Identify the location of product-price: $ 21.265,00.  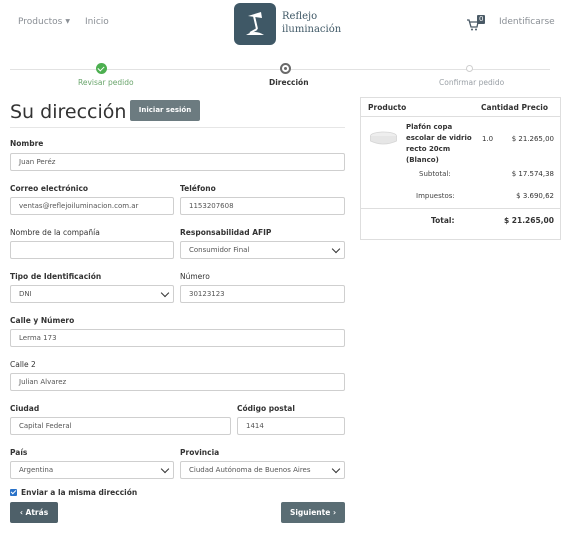
(532, 139).